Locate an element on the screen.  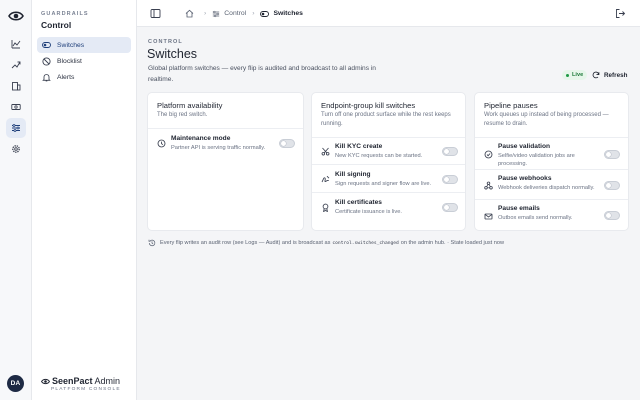
chart-icon is located at coordinates (16, 44).